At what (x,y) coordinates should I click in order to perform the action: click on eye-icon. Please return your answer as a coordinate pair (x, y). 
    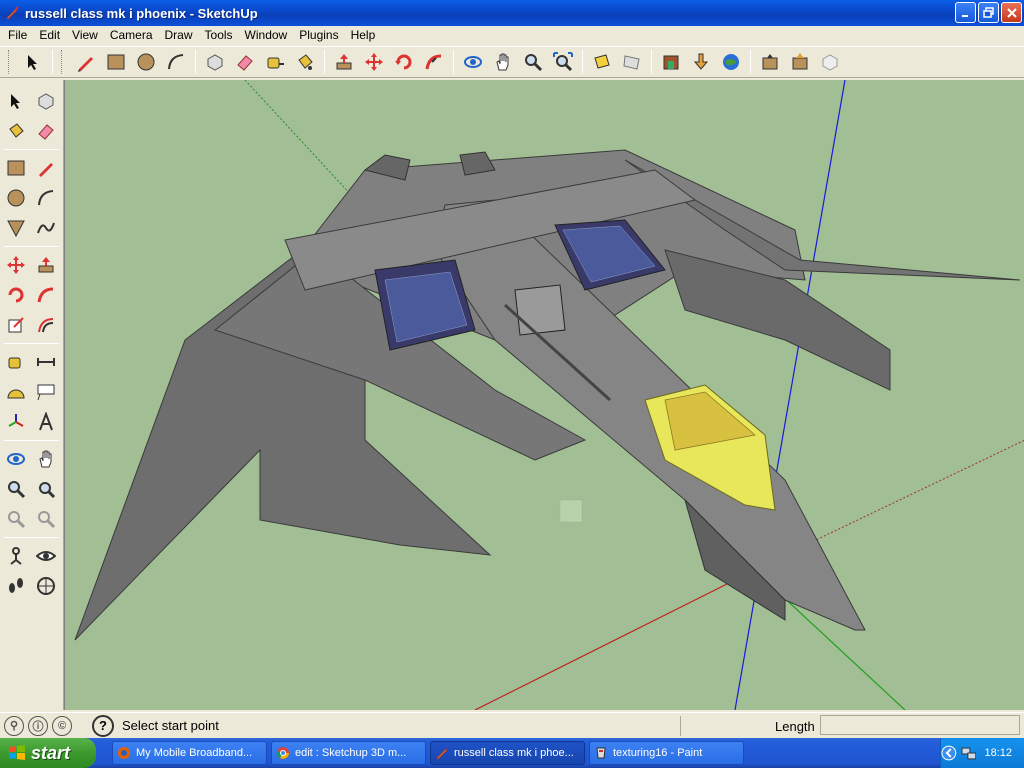
    Looking at the image, I should click on (46, 556).